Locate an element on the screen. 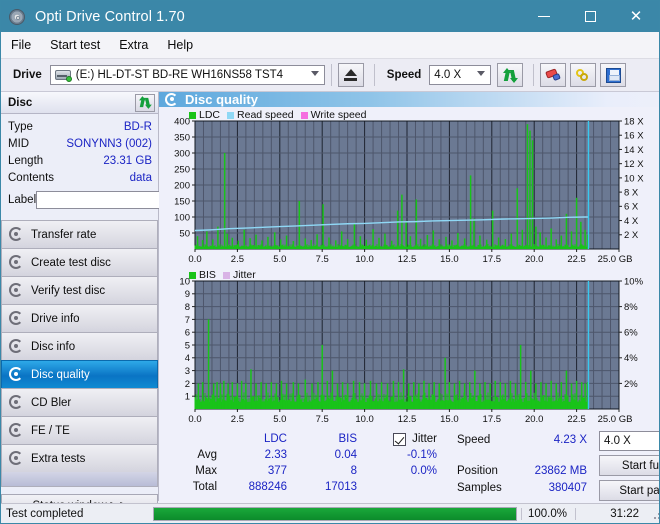 This screenshot has width=660, height=524. stats-max-bis: 8 is located at coordinates (353, 471).